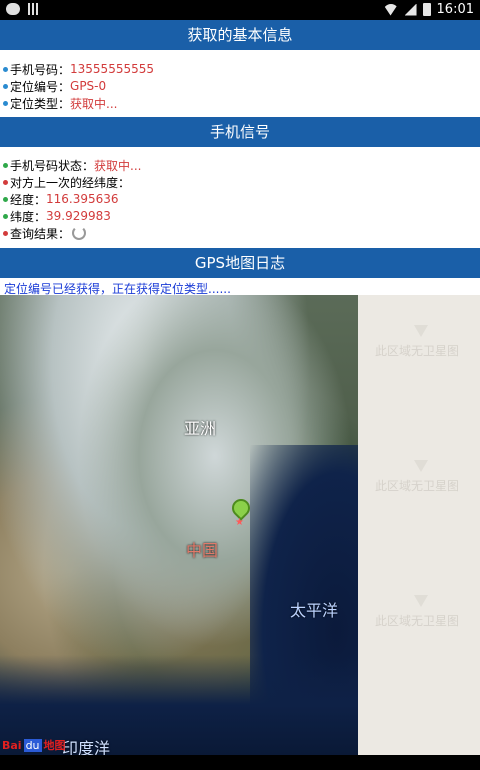 The width and height of the screenshot is (480, 770). What do you see at coordinates (82, 199) in the screenshot?
I see `longitude-value: 116.395636` at bounding box center [82, 199].